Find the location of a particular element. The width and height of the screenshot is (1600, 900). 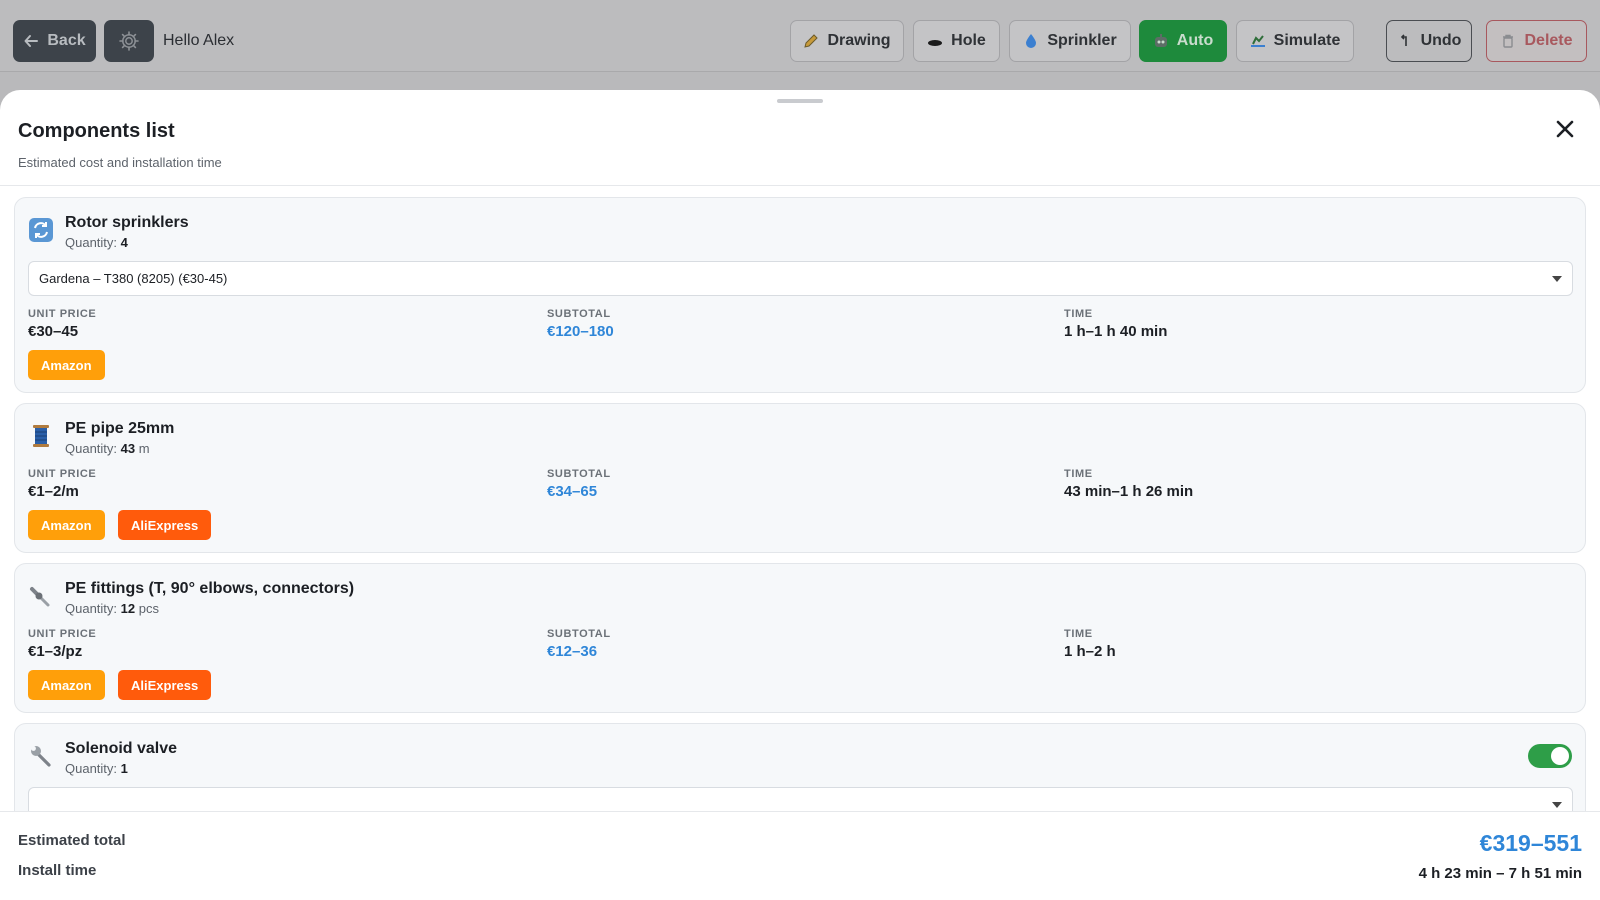

tool-auto-button: Auto is located at coordinates (1183, 41).